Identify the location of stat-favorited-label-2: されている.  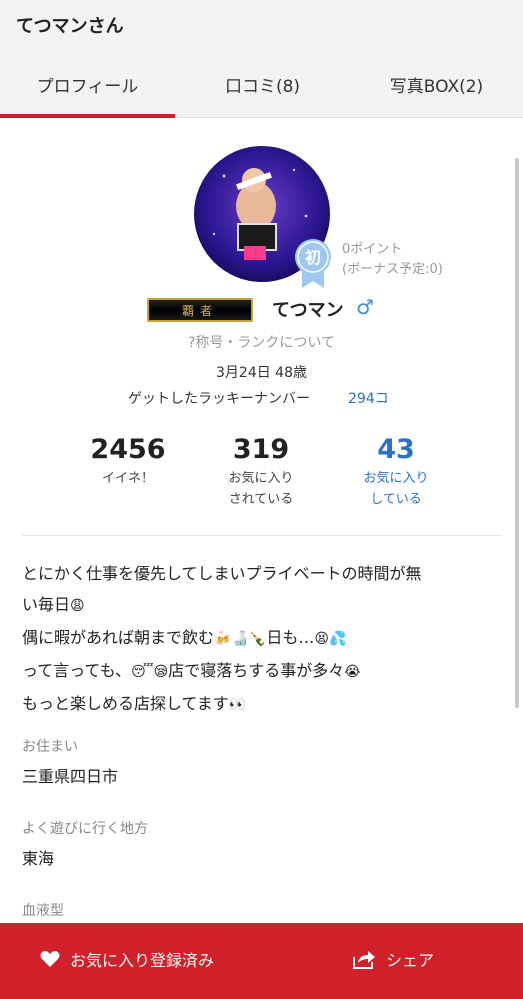
(261, 499).